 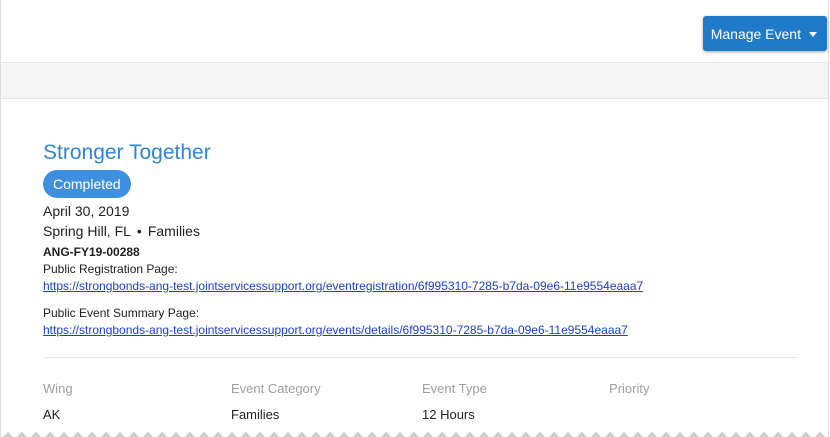 I want to click on event-type-column: Event Type 12 Hours, so click(x=454, y=402).